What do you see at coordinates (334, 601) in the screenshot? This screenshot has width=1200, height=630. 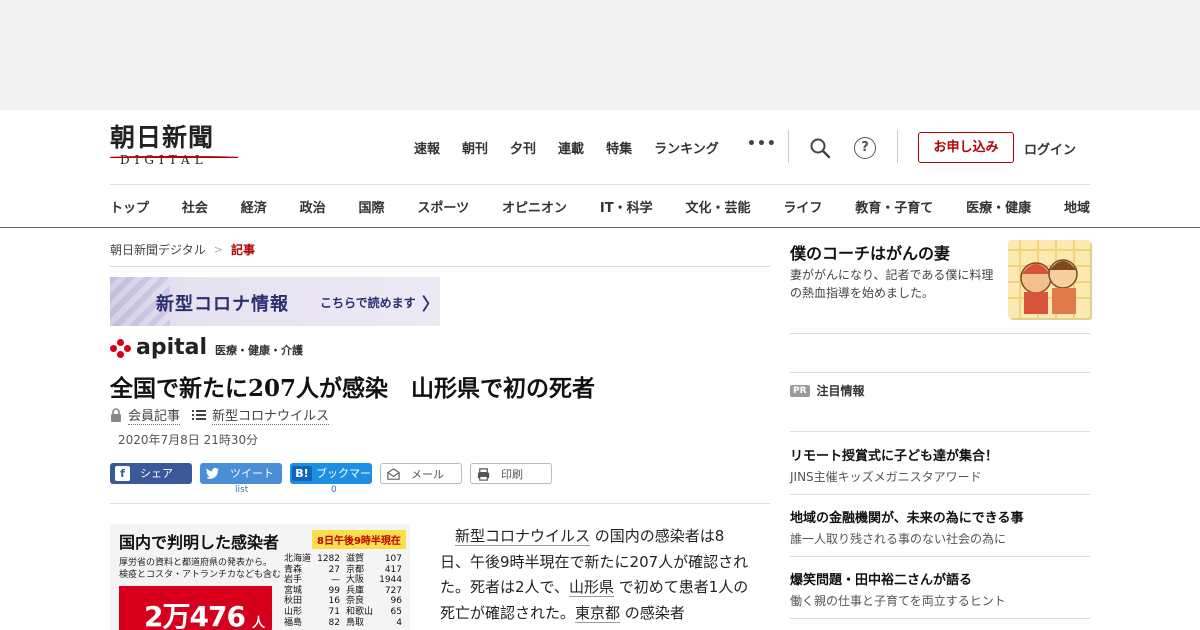 I see `prefecture-count: 16` at bounding box center [334, 601].